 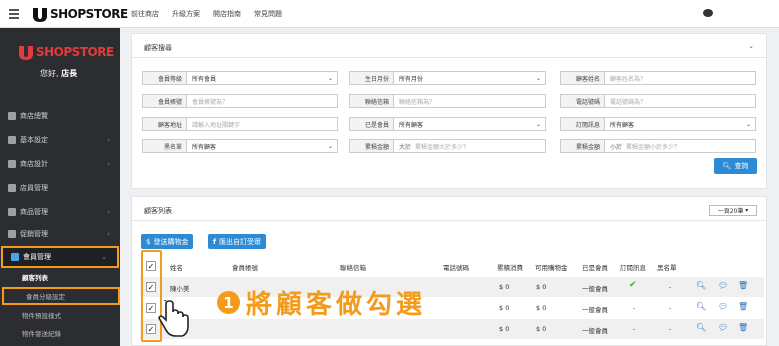 I want to click on sidebar-sub-member-levels: 會員分級設定, so click(x=61, y=296).